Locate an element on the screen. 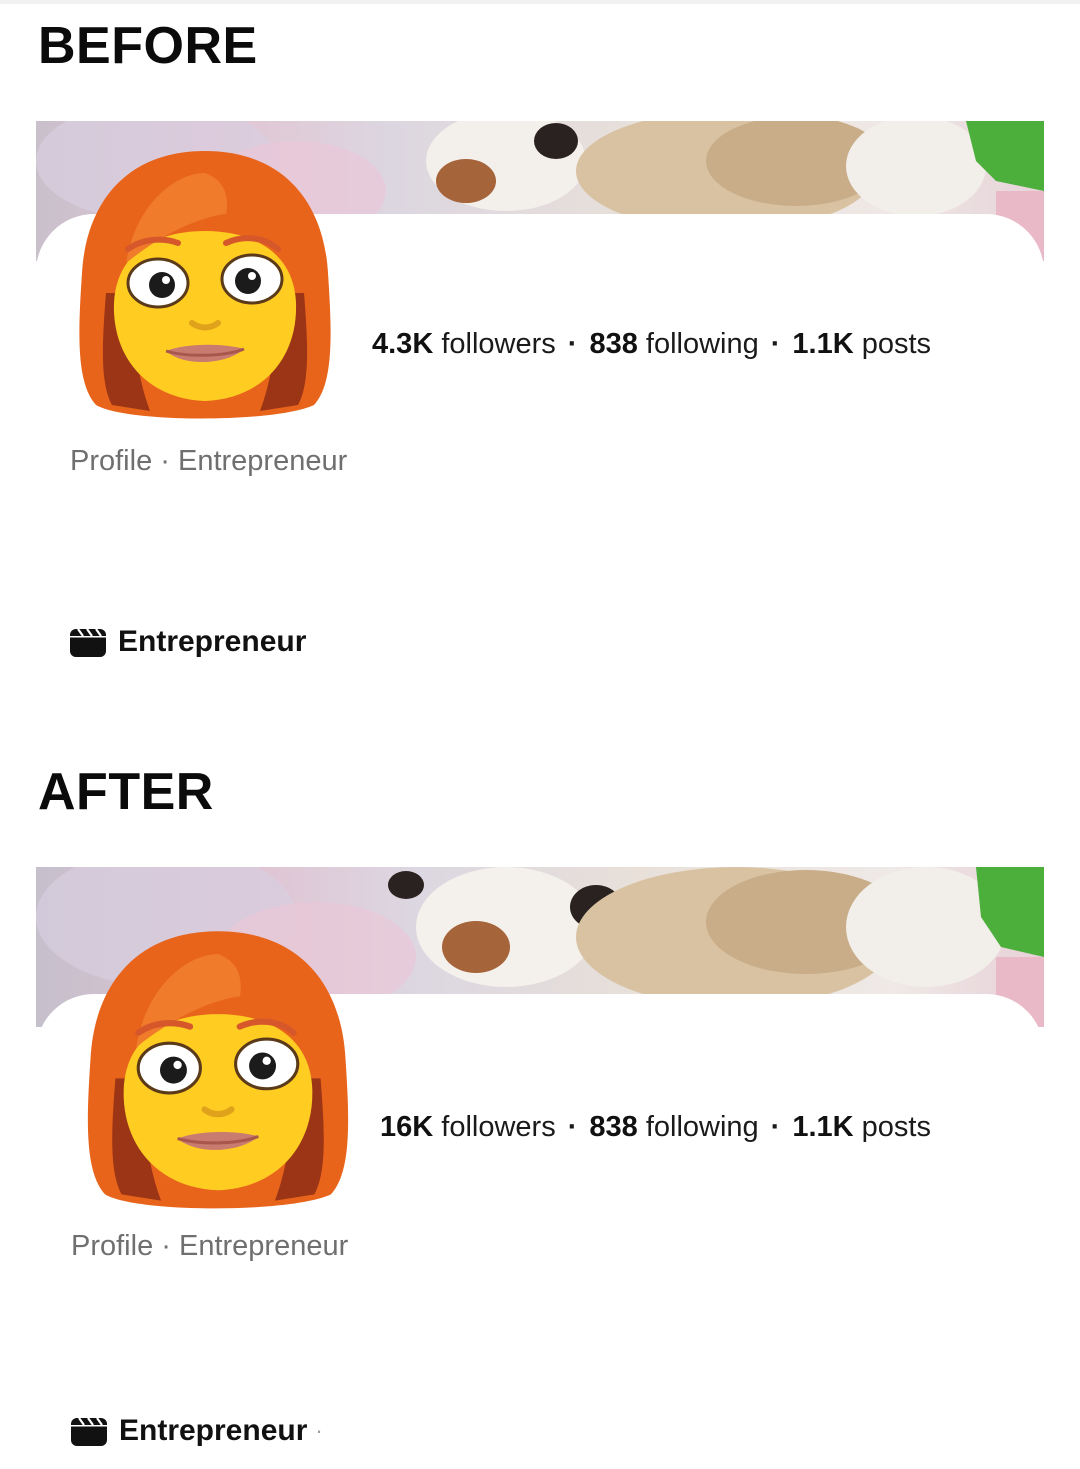 Image resolution: width=1080 pixels, height=1469 pixels. after-stats-row: 16K followers · 838 following · 1.1K posts is located at coordinates (655, 1127).